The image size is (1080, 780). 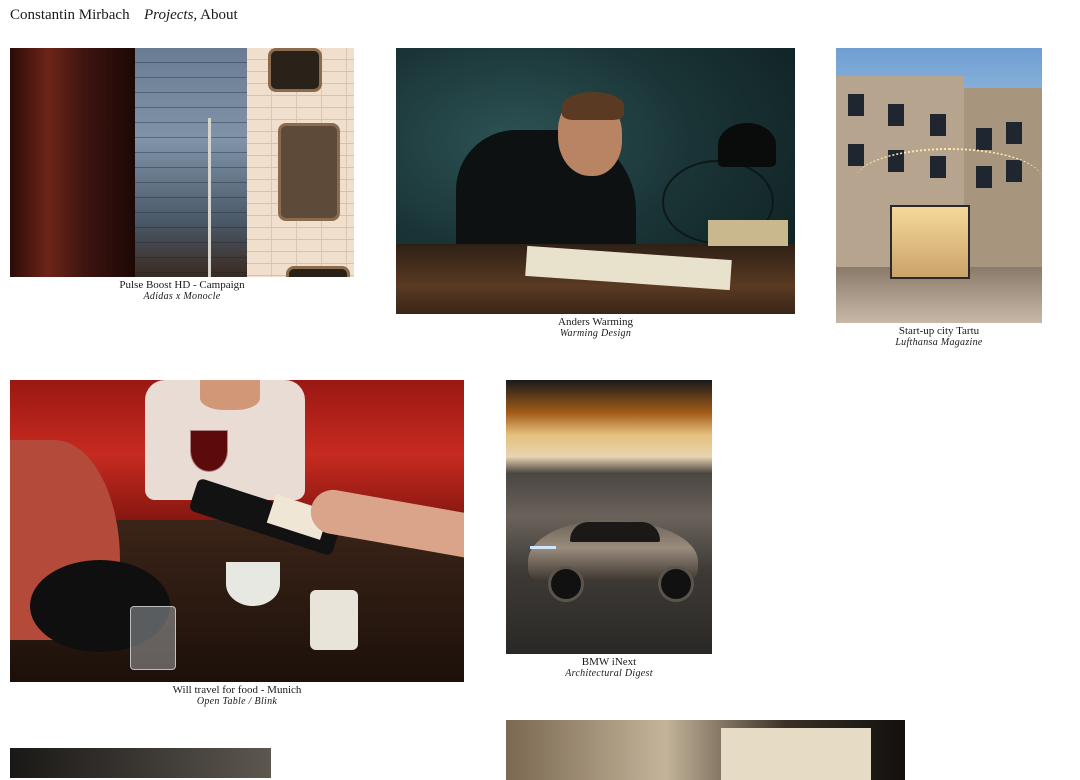 I want to click on project-title: Anders Warming, so click(x=595, y=322).